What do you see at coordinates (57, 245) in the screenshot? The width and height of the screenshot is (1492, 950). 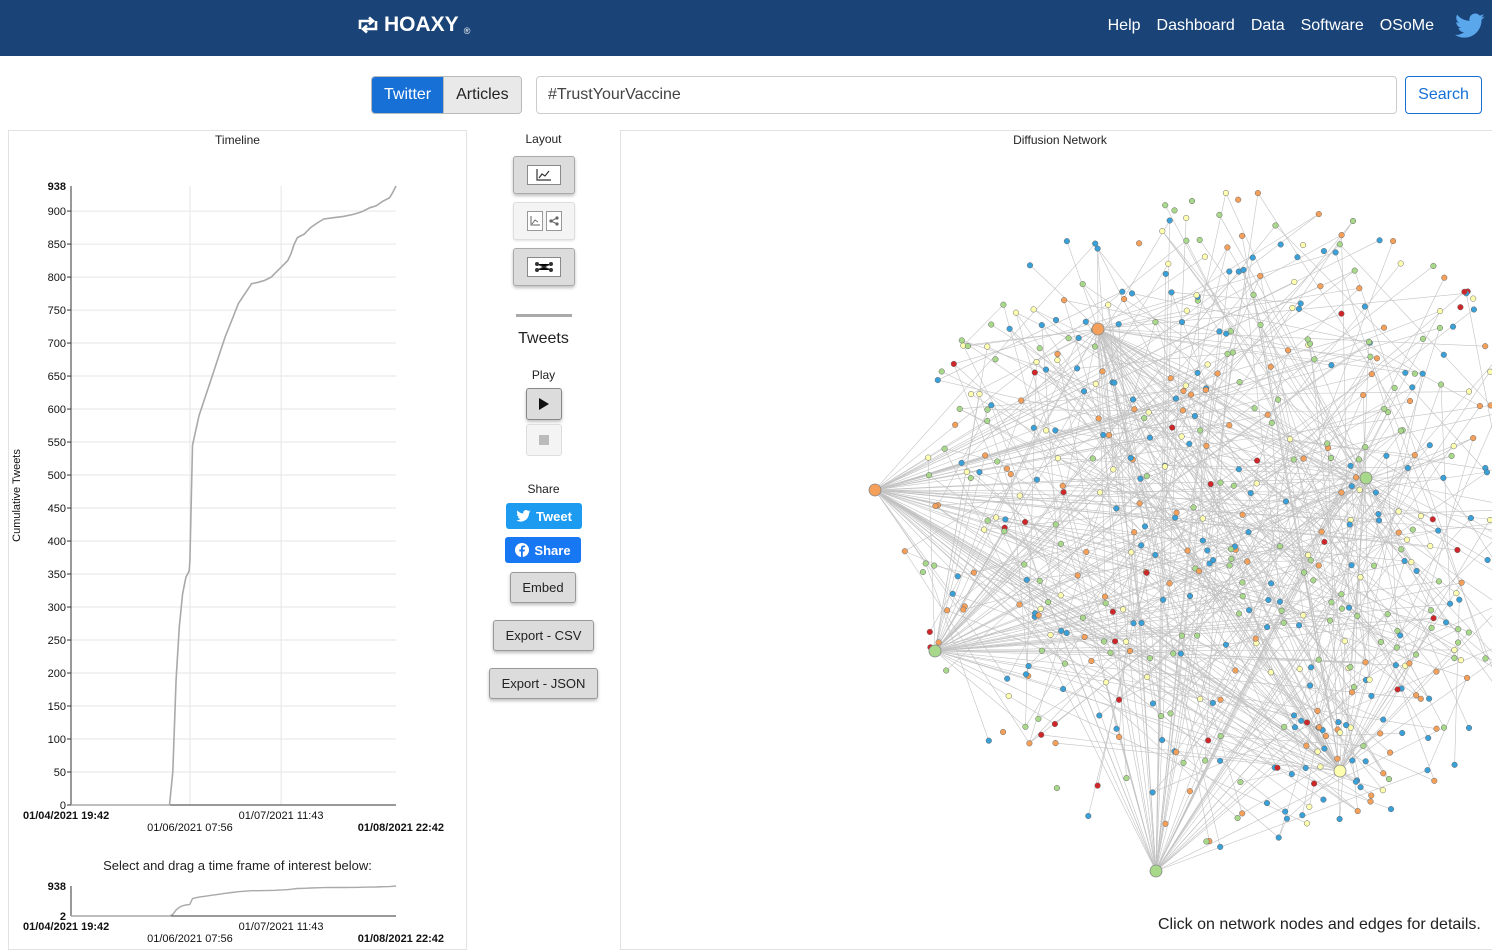 I see `y-tick-label: 850` at bounding box center [57, 245].